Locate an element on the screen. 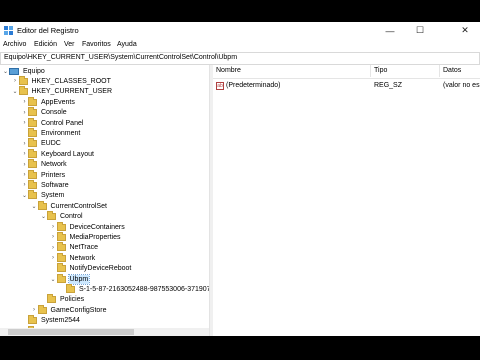 The image size is (480, 360). tree-item-label: NetTrace is located at coordinates (84, 248).